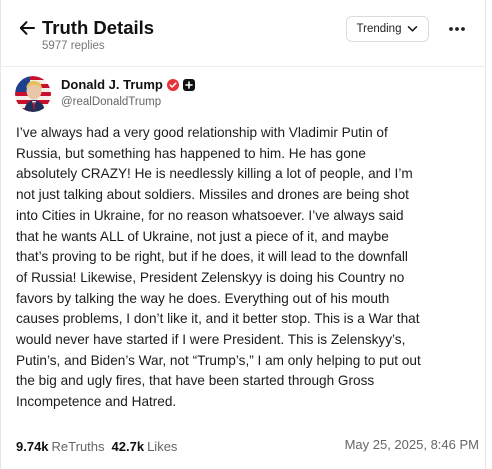  I want to click on retruths-label: ReTruths, so click(78, 446).